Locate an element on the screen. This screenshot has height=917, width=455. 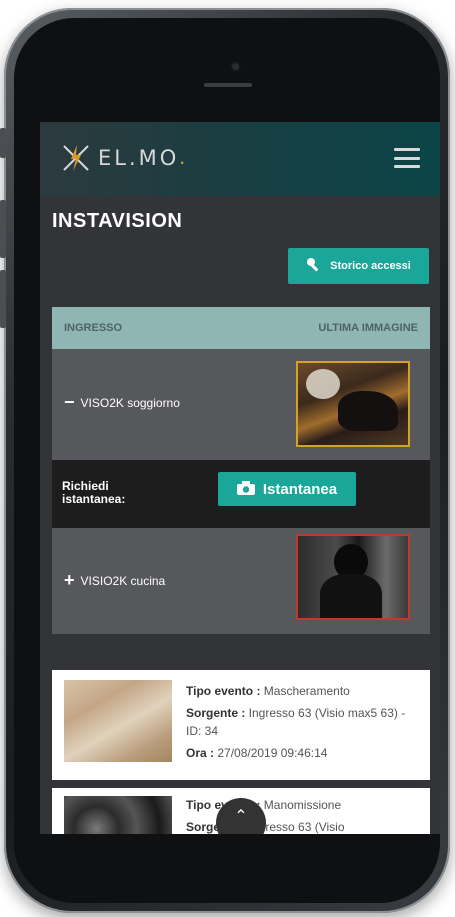
history-button: Storico accessi is located at coordinates (358, 266).